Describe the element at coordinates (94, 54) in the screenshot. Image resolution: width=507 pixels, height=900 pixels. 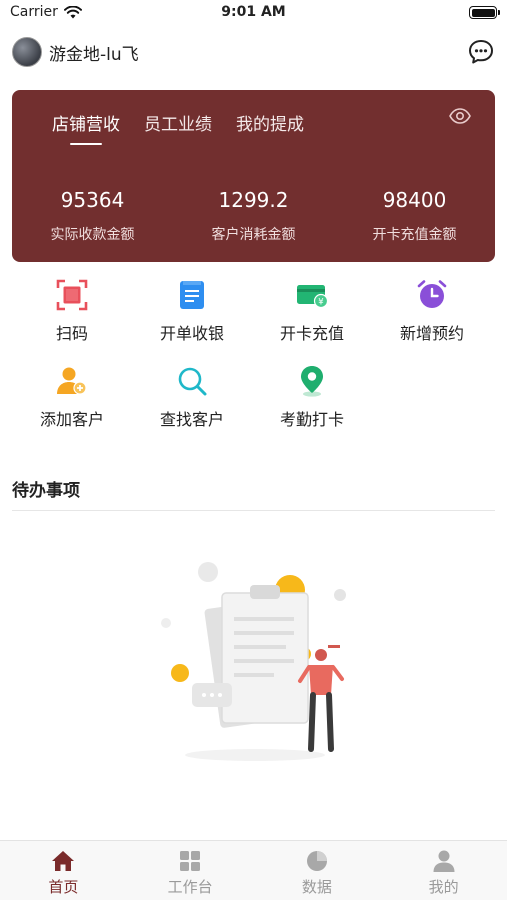
I see `username: 游金地-lu飞` at that location.